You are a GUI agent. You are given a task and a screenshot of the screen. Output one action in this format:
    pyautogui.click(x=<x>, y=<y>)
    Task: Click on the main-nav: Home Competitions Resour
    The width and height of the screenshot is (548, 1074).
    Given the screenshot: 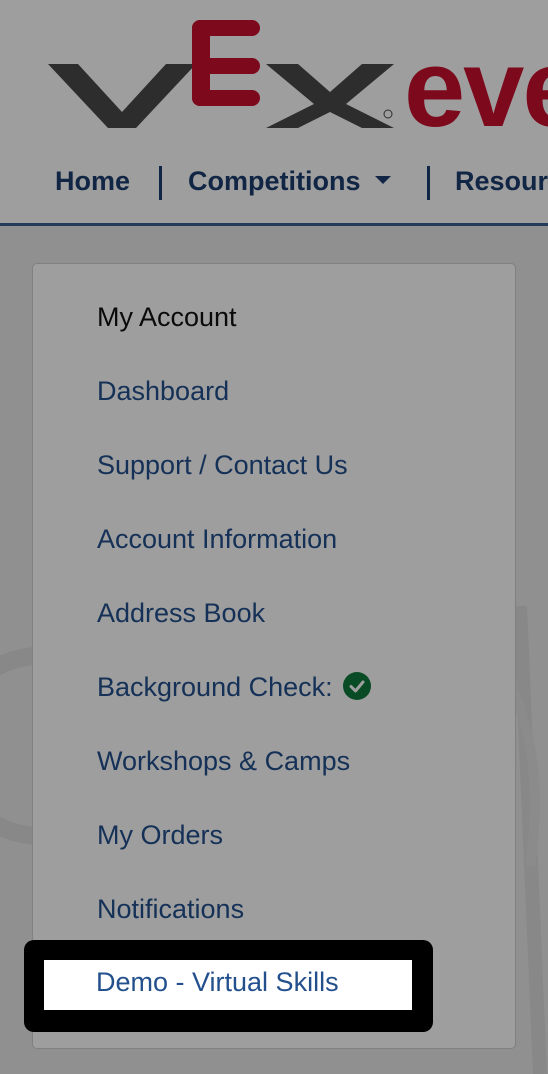 What is the action you would take?
    pyautogui.click(x=274, y=185)
    